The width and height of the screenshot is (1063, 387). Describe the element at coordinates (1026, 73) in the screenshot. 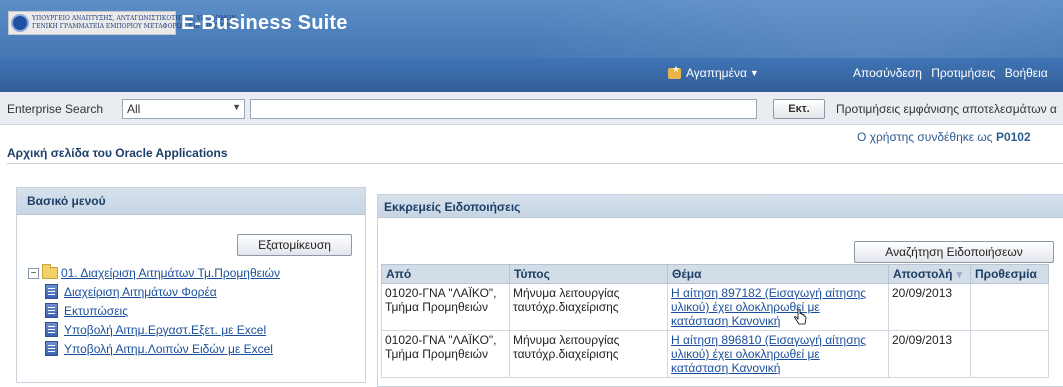

I see `help-link: Βοήθεια` at that location.